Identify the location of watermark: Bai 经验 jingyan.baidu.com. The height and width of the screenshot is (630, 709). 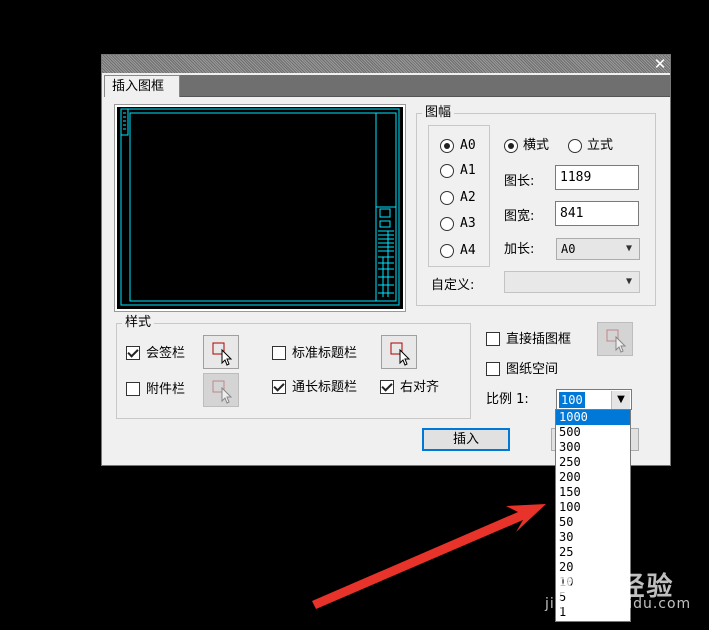
(625, 591).